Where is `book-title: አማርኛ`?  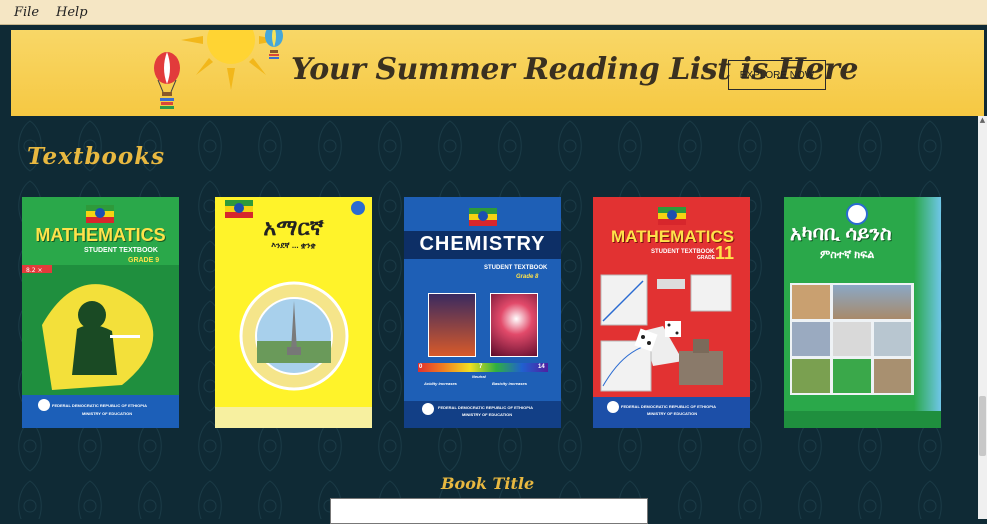 book-title: አማርኛ is located at coordinates (293, 227).